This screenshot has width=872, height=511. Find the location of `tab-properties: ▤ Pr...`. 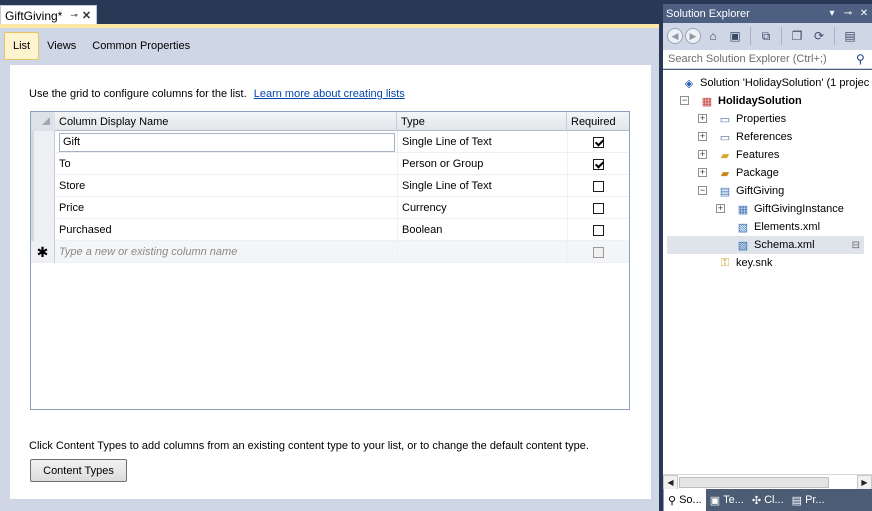

tab-properties: ▤ Pr... is located at coordinates (808, 500).